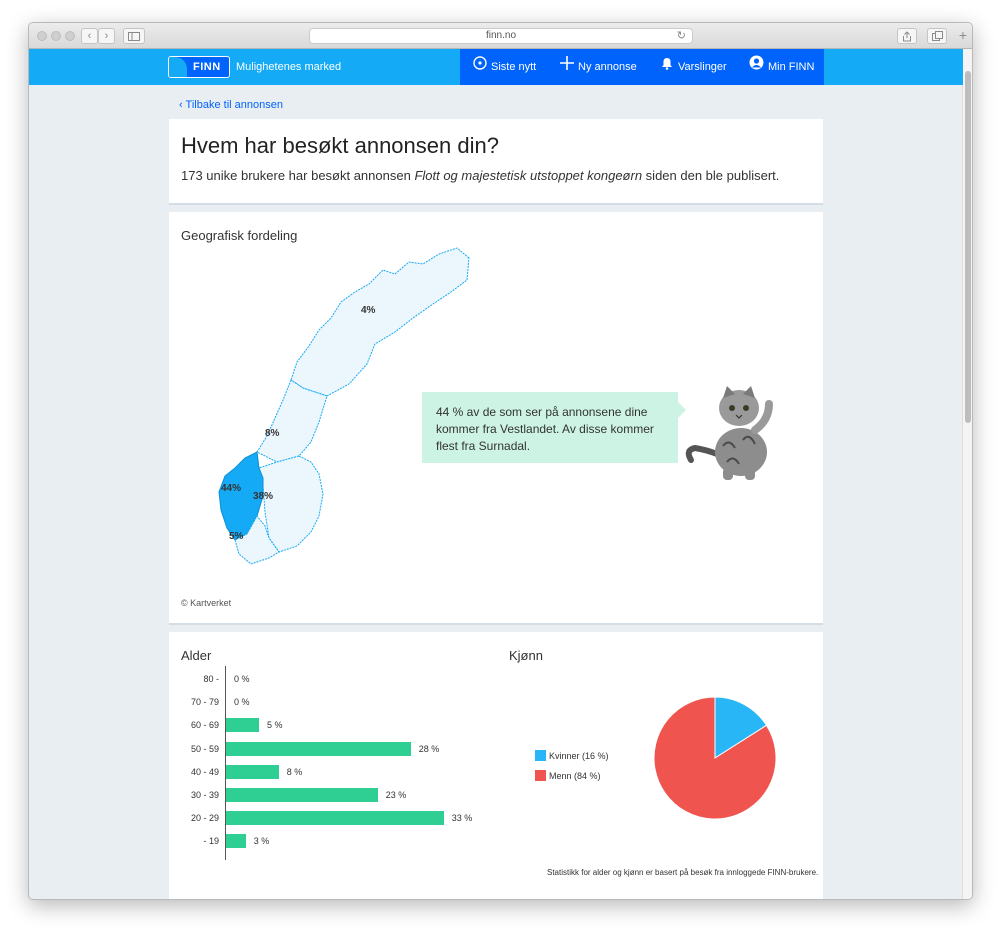 The image size is (1000, 934). What do you see at coordinates (526, 655) in the screenshot?
I see `gender-title: Kjønn` at bounding box center [526, 655].